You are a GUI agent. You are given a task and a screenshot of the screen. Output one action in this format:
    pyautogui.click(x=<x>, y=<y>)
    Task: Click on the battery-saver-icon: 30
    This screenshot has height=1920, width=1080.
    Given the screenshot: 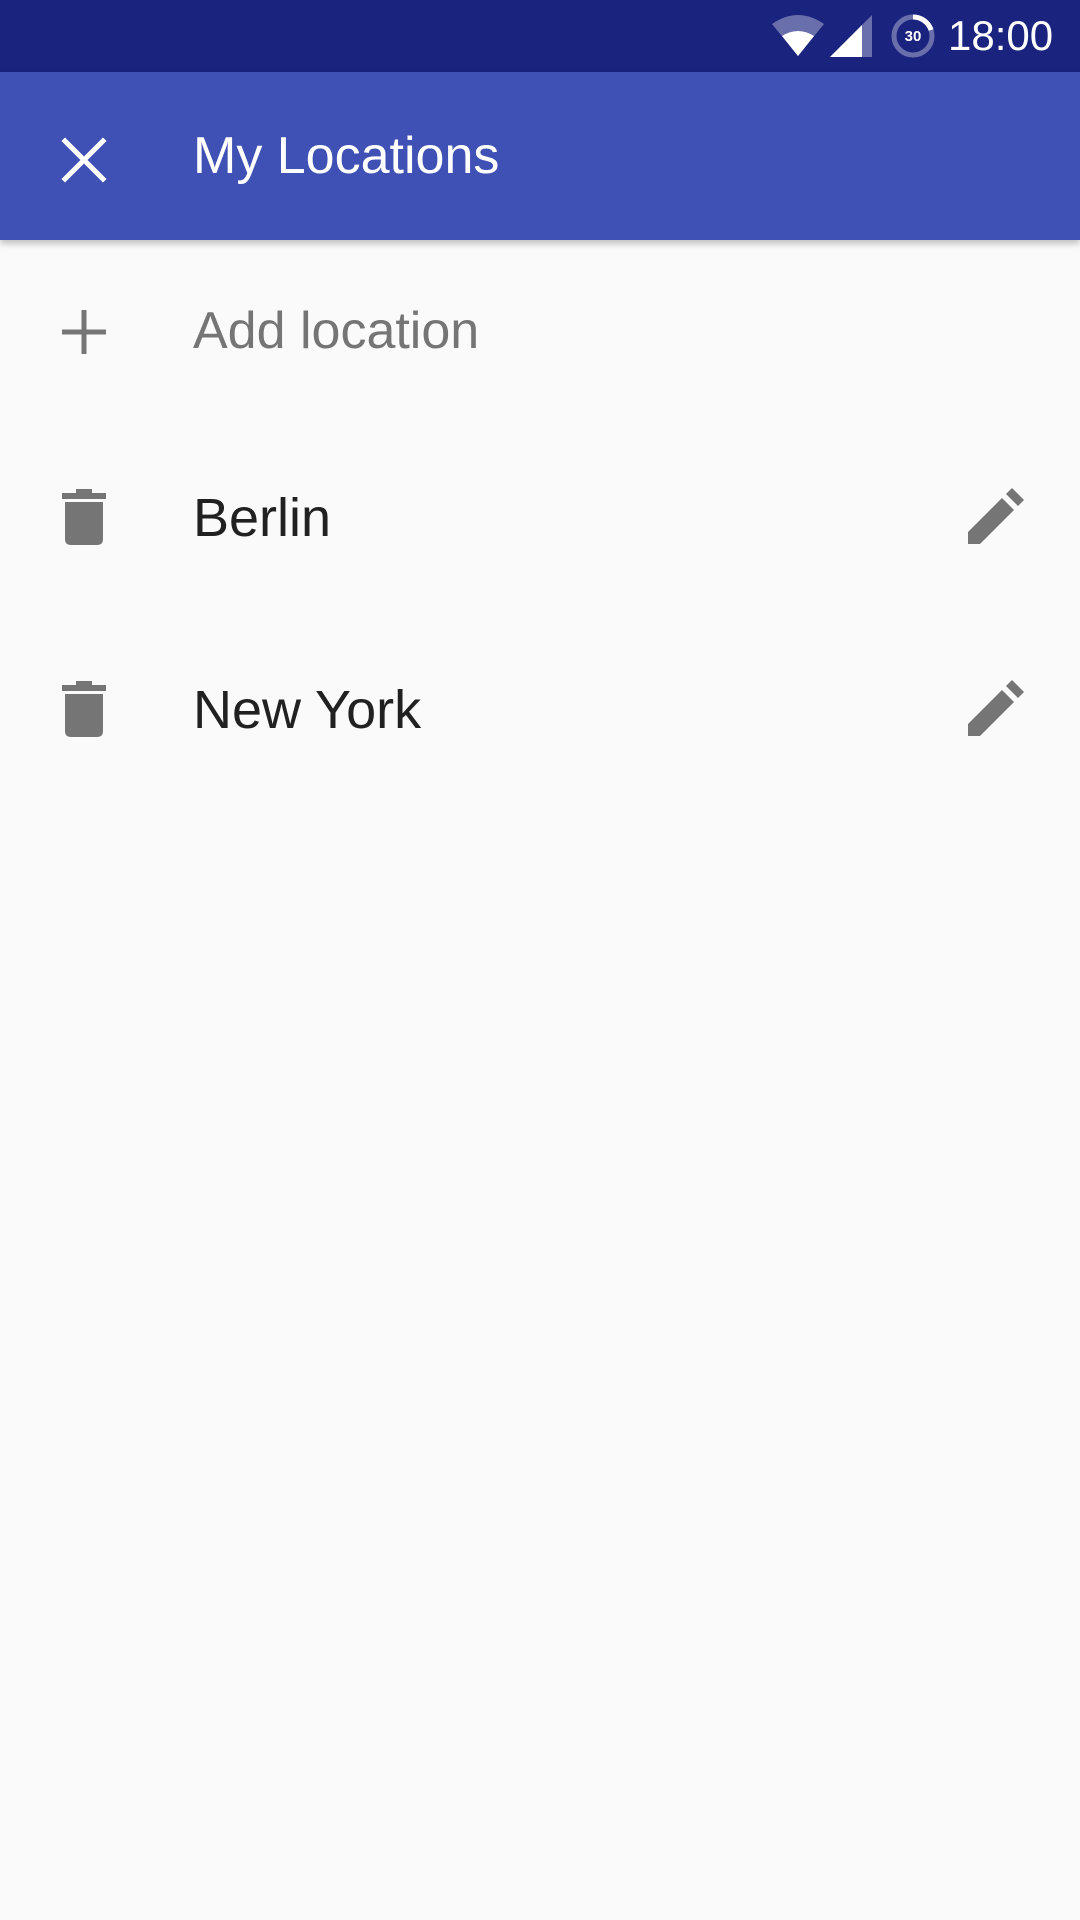 What is the action you would take?
    pyautogui.click(x=913, y=36)
    